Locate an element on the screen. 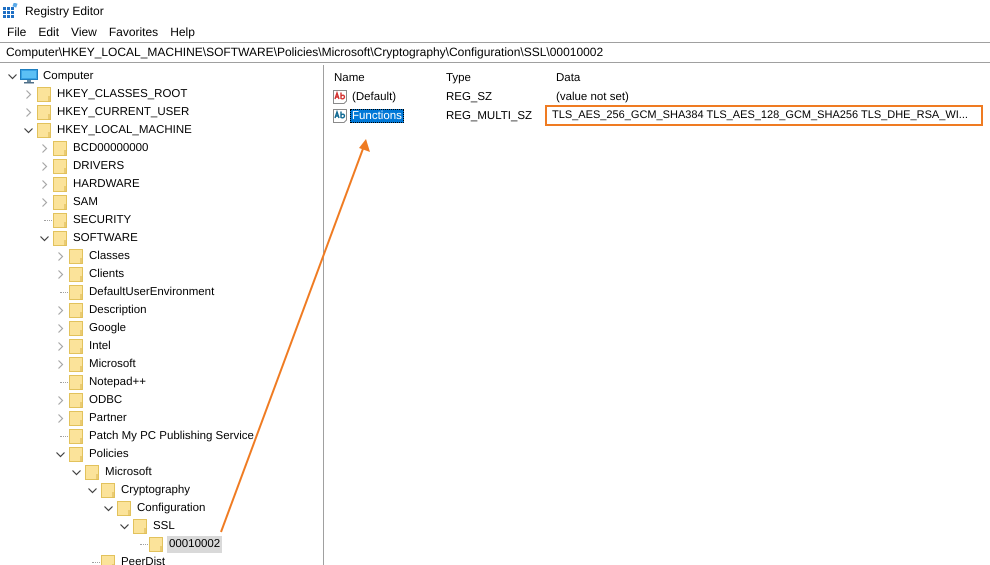 The image size is (990, 565). value-name: Functions is located at coordinates (377, 115).